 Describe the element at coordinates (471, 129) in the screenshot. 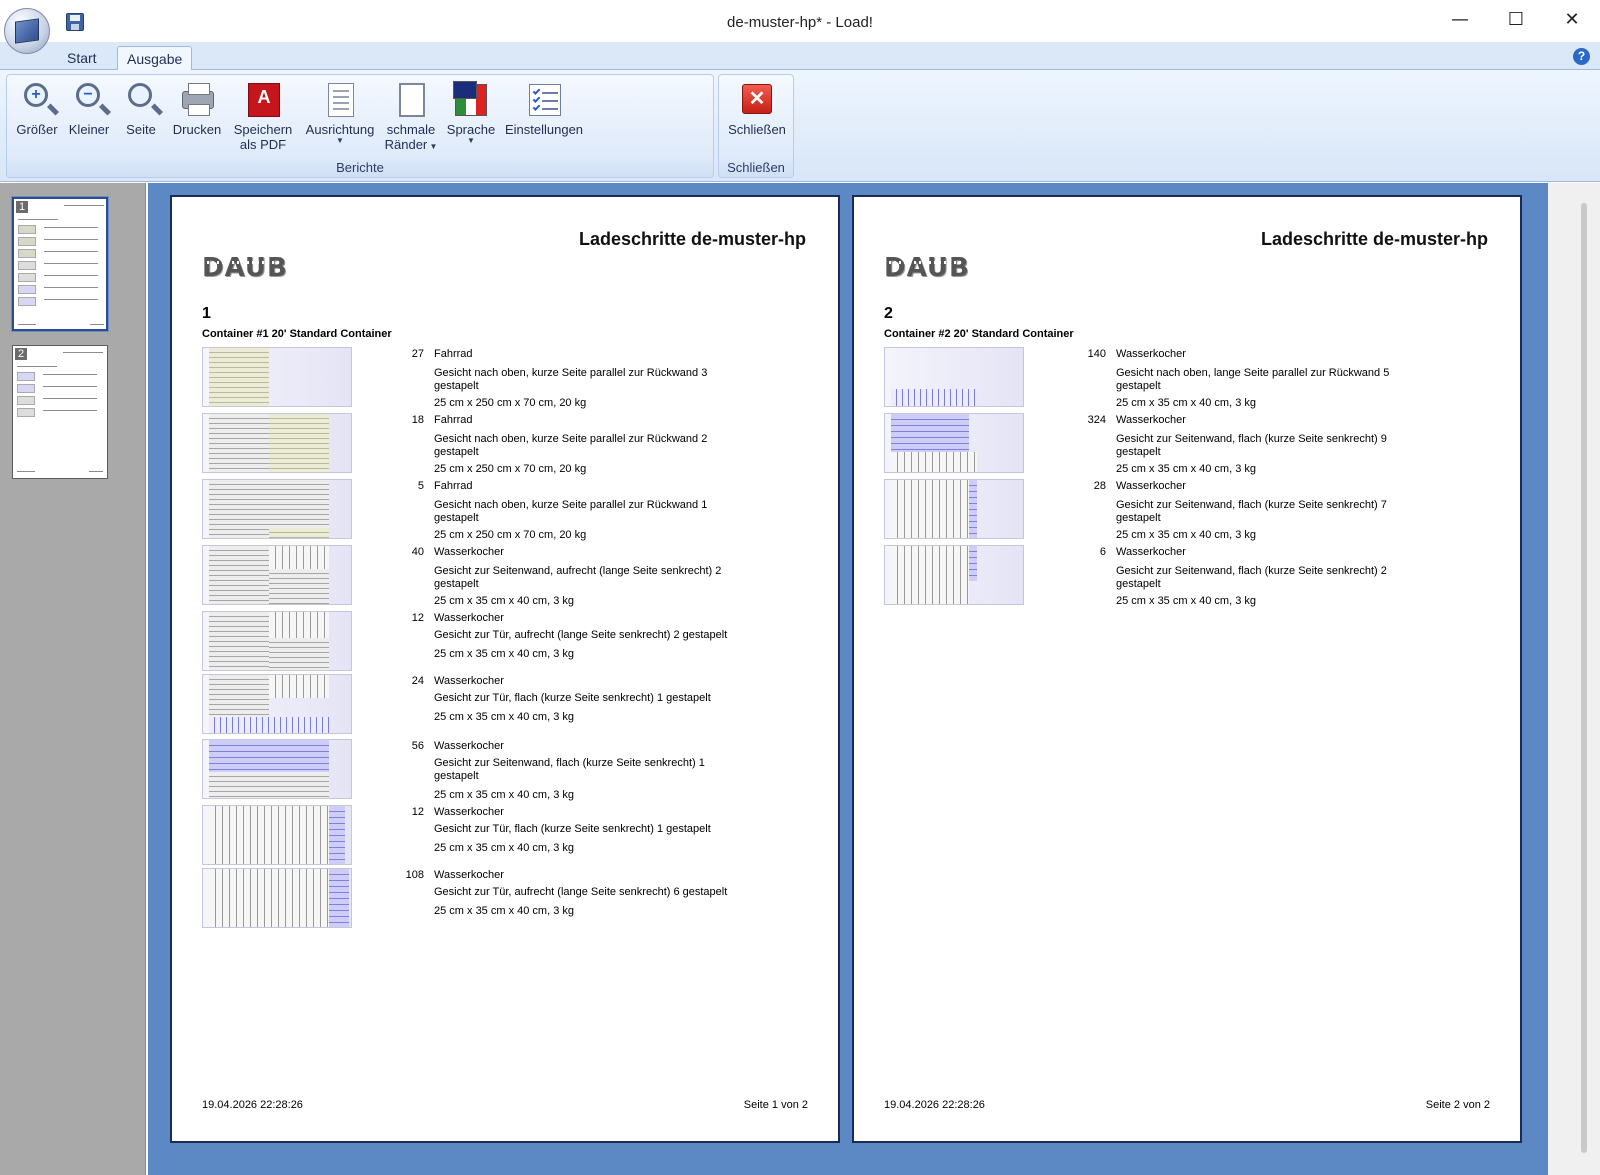

I see `language-label: Sprache` at that location.